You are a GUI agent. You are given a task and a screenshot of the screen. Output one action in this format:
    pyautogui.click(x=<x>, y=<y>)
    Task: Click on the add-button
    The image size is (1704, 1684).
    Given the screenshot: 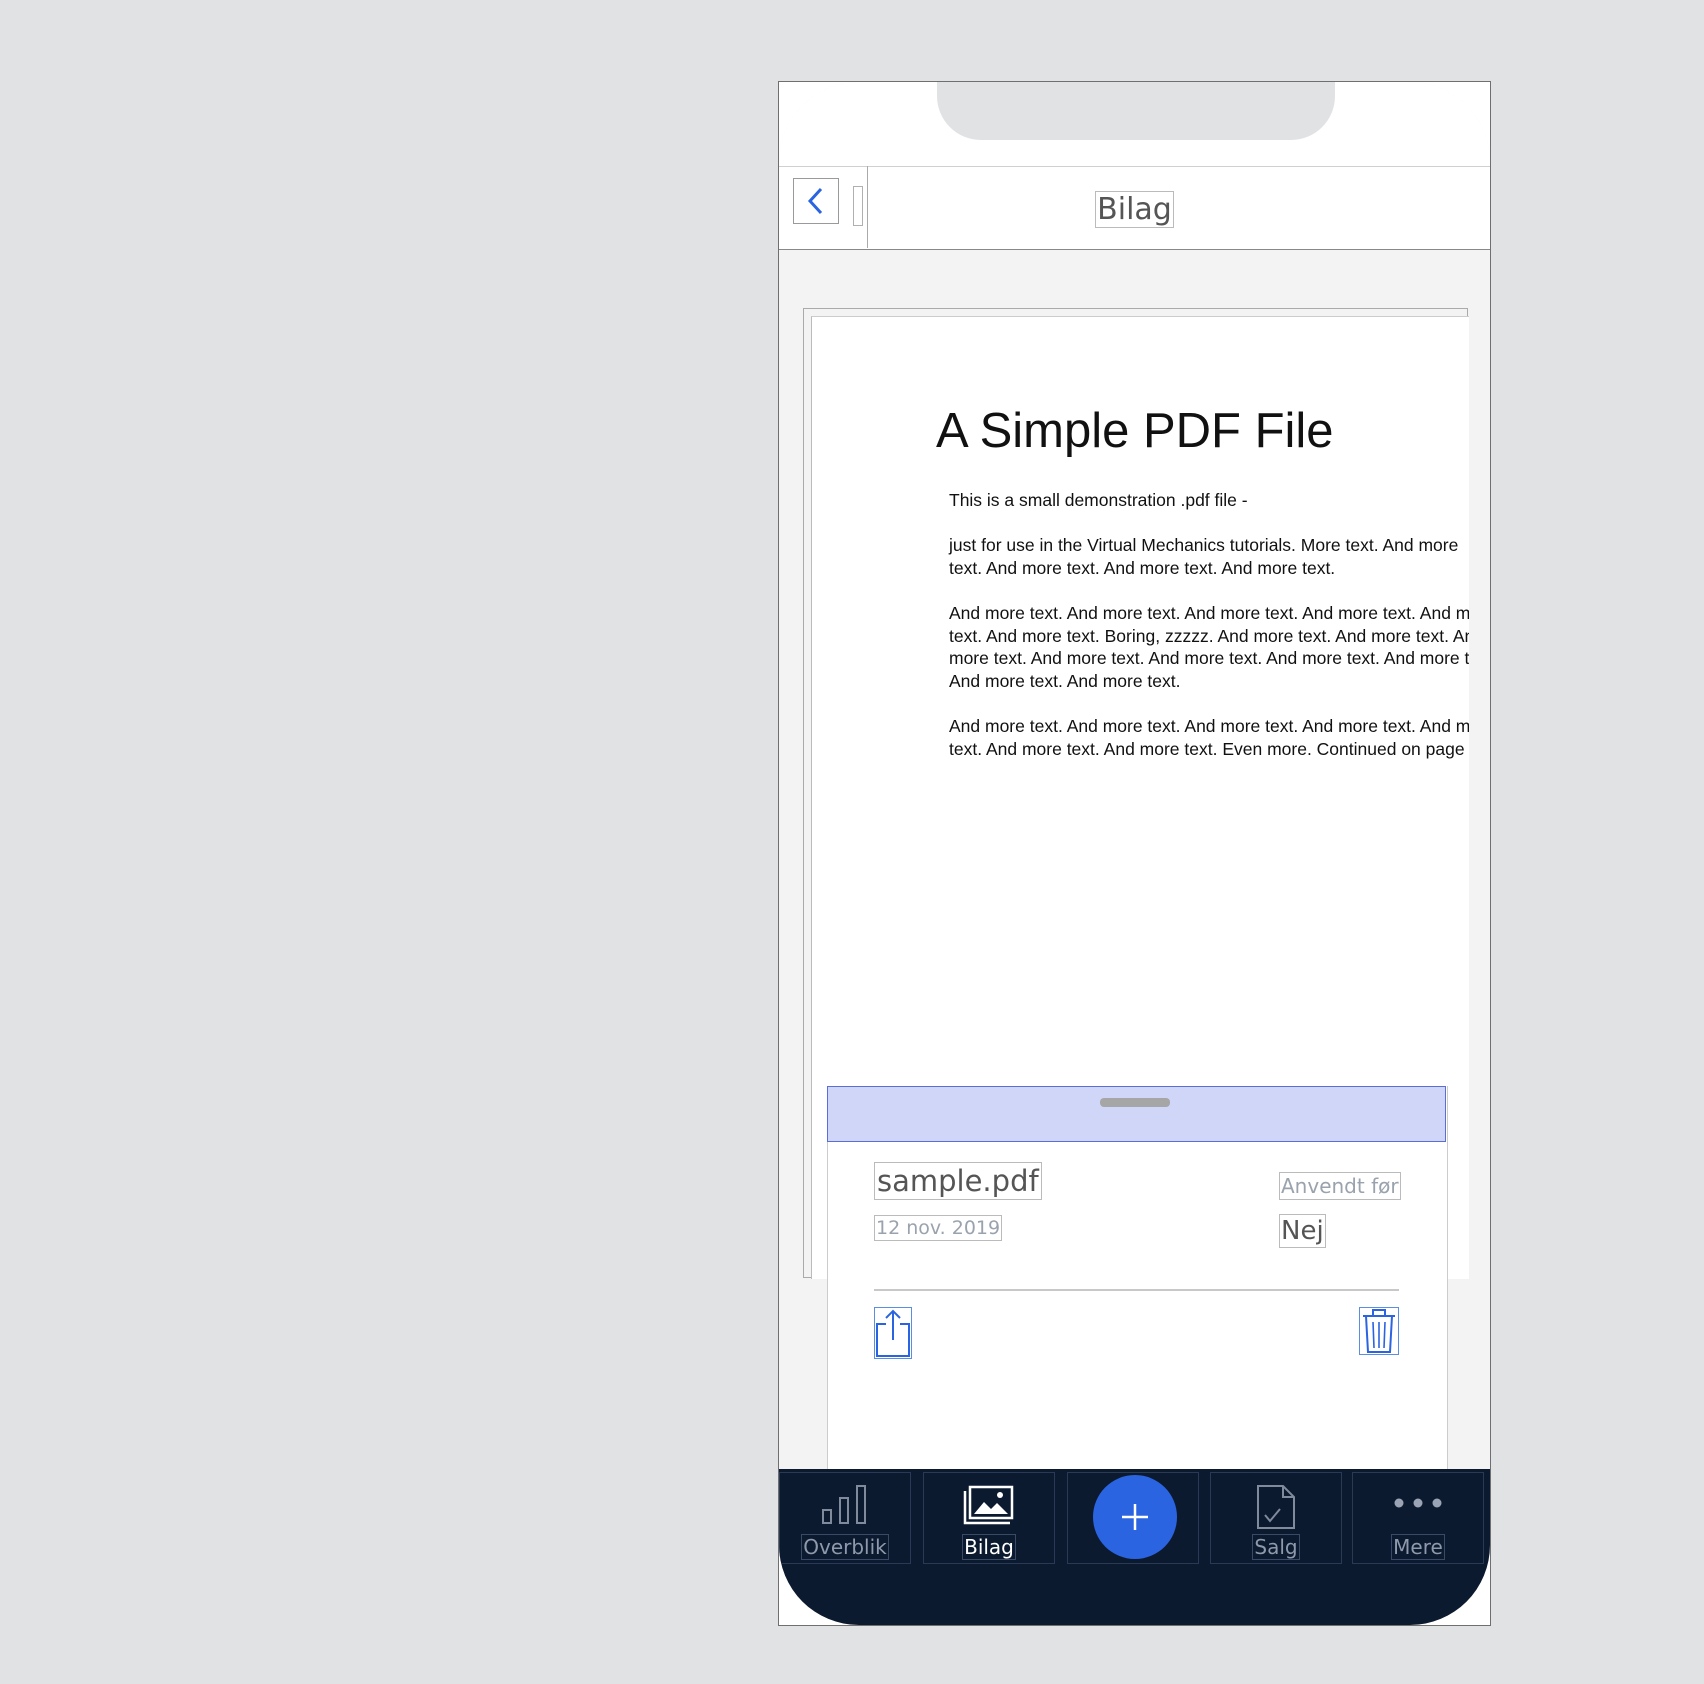 What is the action you would take?
    pyautogui.click(x=1135, y=1517)
    